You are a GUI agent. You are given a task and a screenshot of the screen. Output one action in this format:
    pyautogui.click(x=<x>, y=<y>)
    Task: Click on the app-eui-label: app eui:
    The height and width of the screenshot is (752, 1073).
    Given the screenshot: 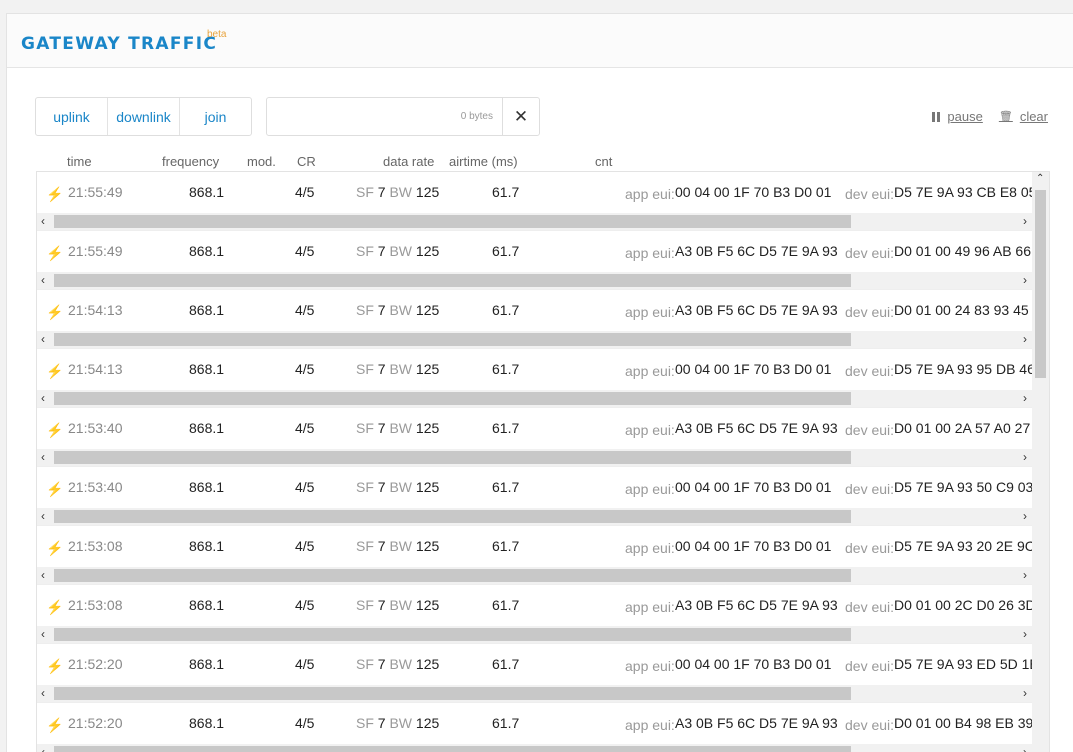 What is the action you would take?
    pyautogui.click(x=650, y=430)
    